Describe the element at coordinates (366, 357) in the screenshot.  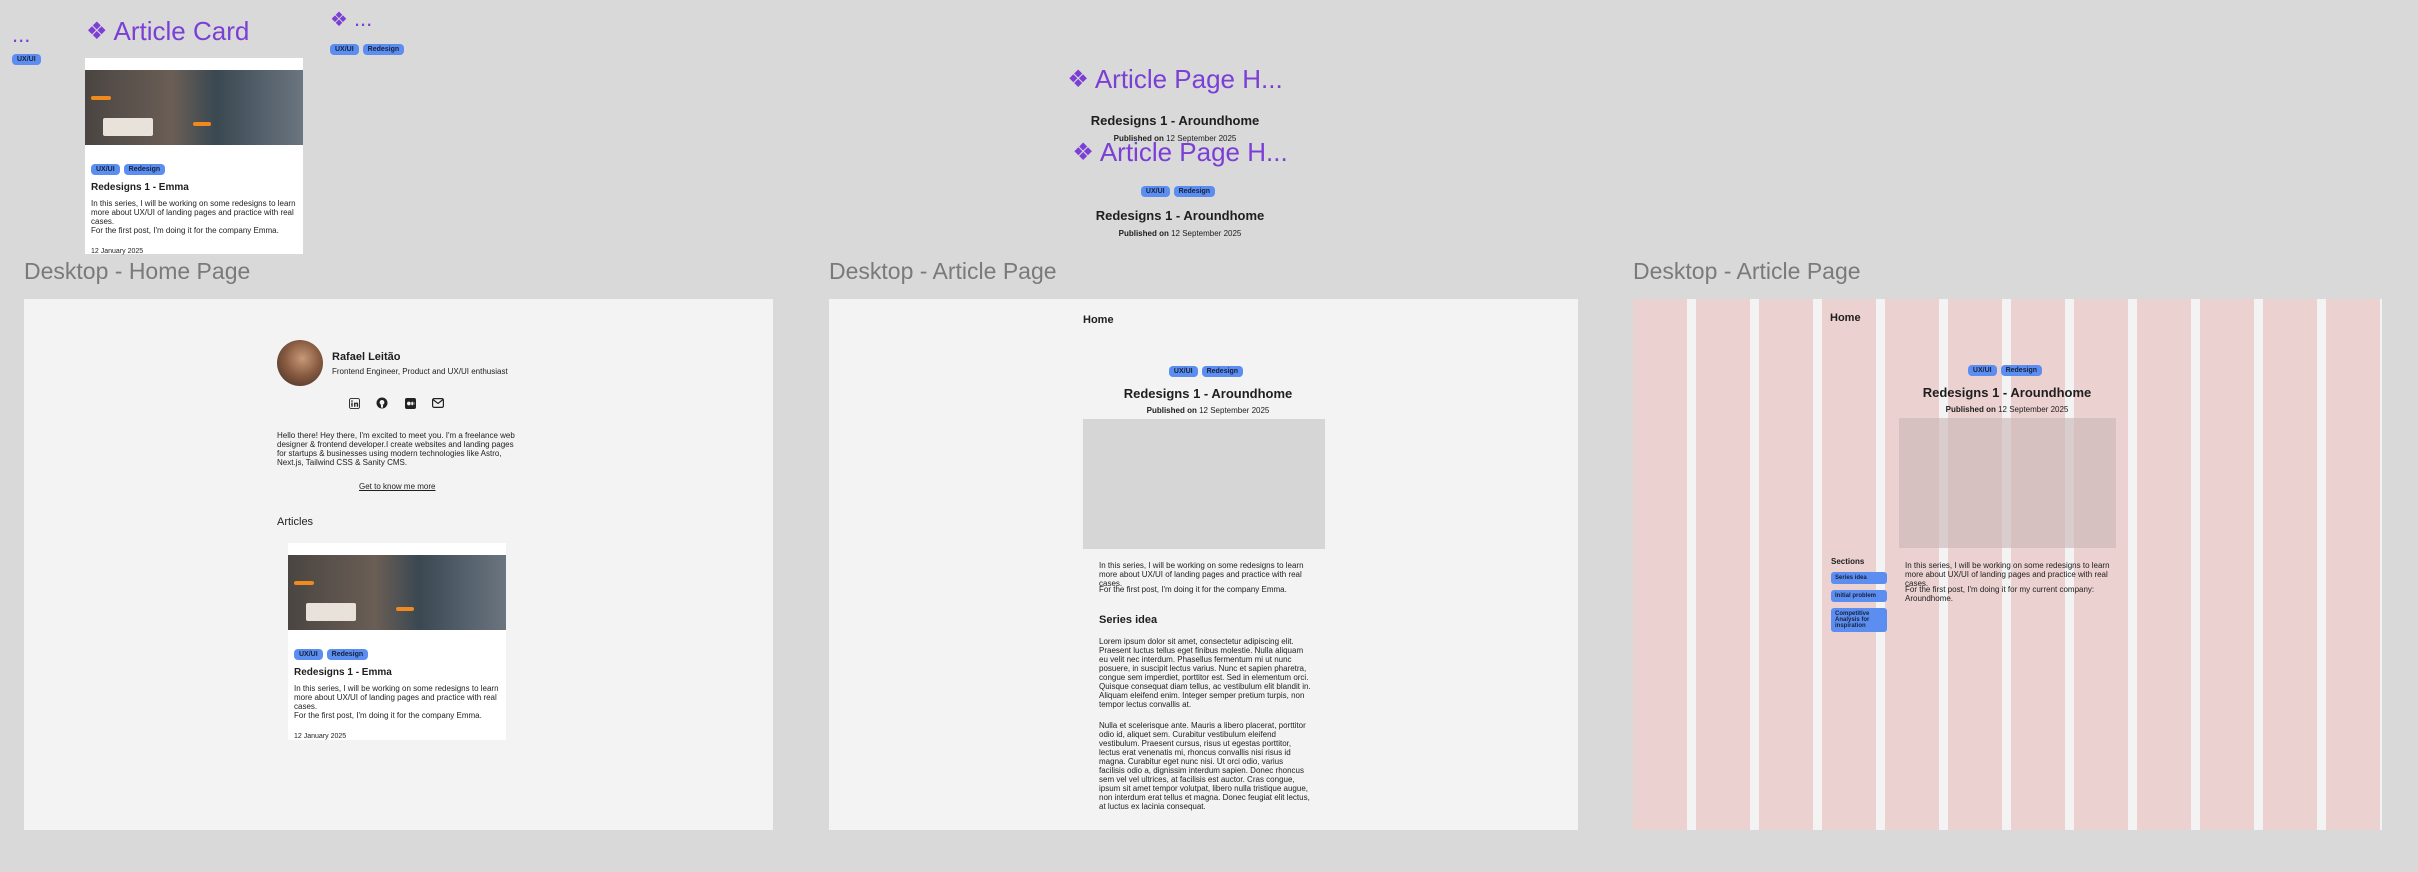
I see `profile-name: Rafael Leitão` at that location.